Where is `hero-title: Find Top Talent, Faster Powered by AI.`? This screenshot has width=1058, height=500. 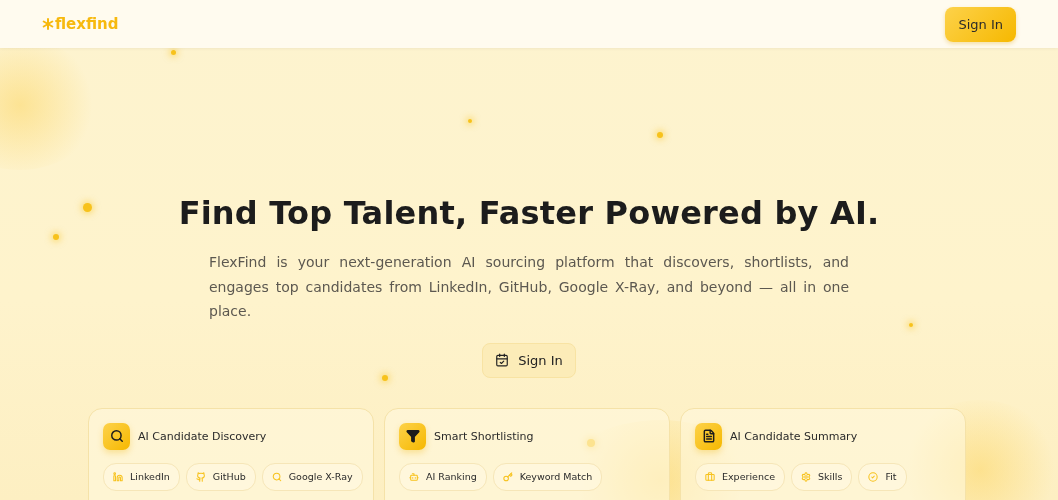
hero-title: Find Top Talent, Faster Powered by AI. is located at coordinates (529, 213).